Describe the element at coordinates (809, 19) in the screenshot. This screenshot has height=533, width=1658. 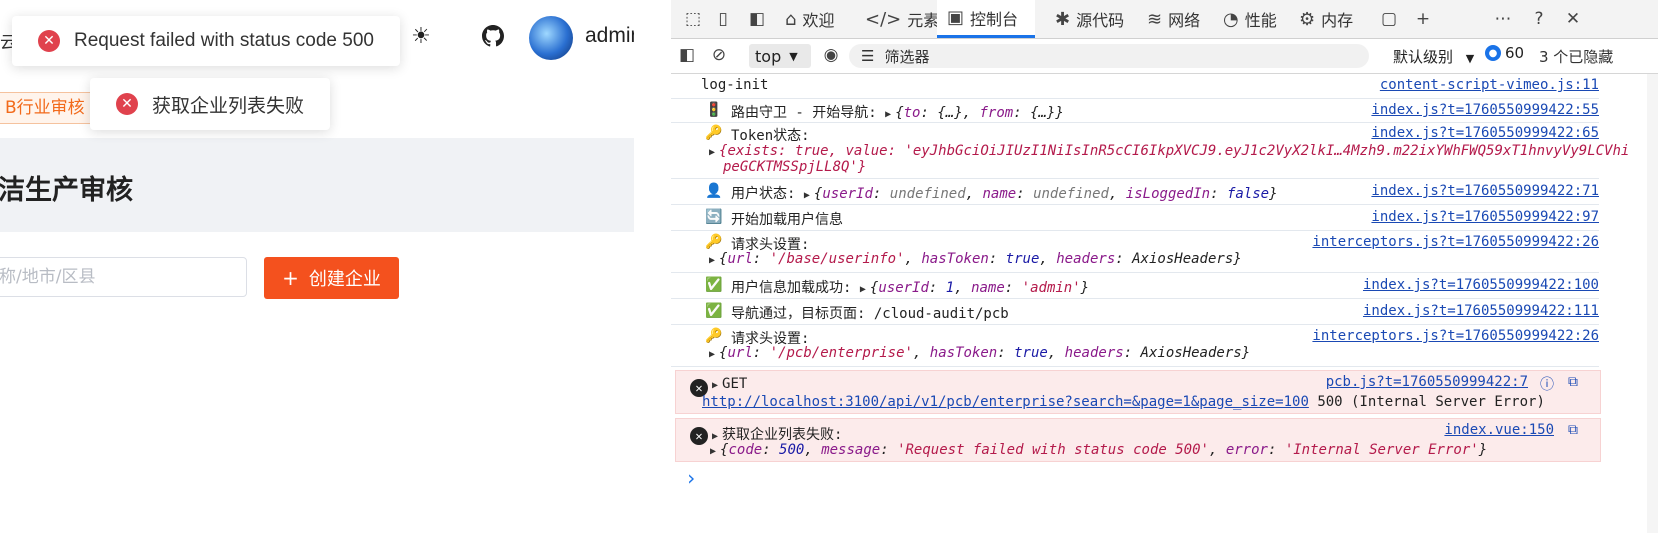
I see `tab-welcome: ⌂ 欢迎` at that location.